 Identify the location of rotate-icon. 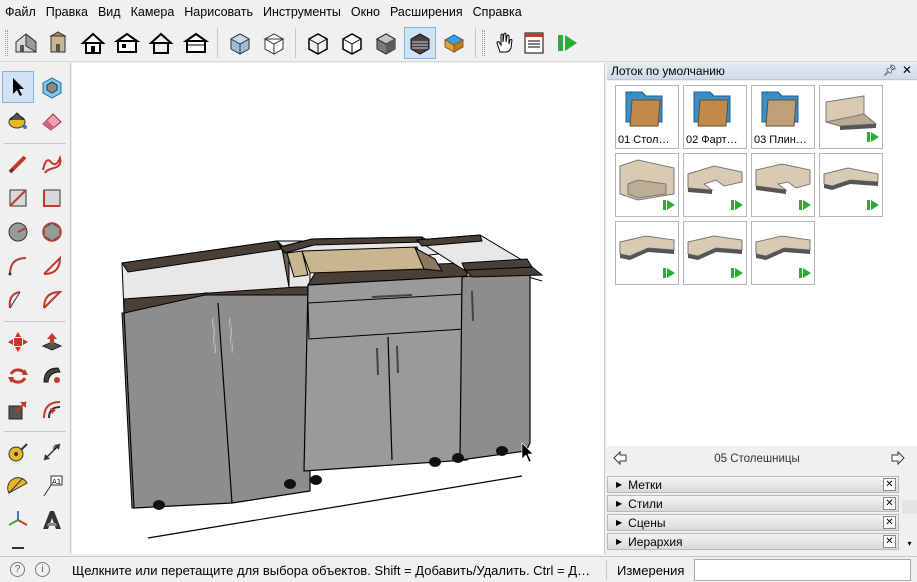
(18, 376).